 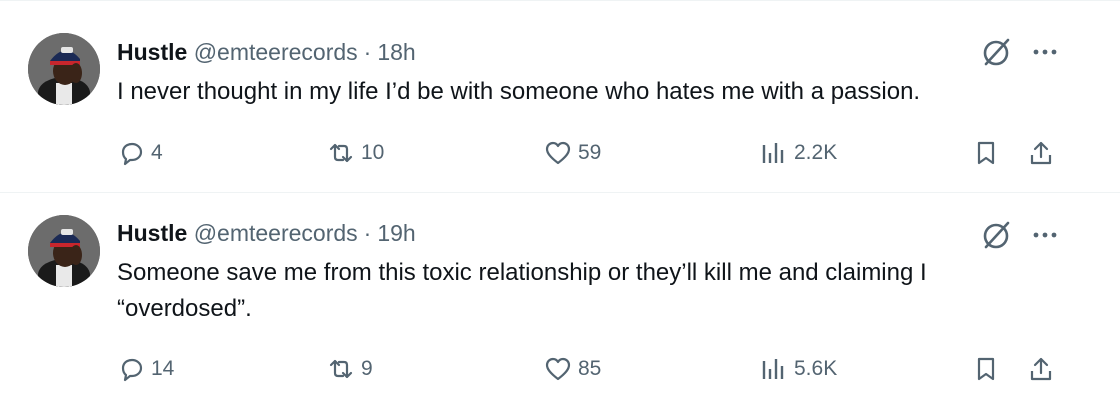 What do you see at coordinates (572, 369) in the screenshot?
I see `like-button: 85` at bounding box center [572, 369].